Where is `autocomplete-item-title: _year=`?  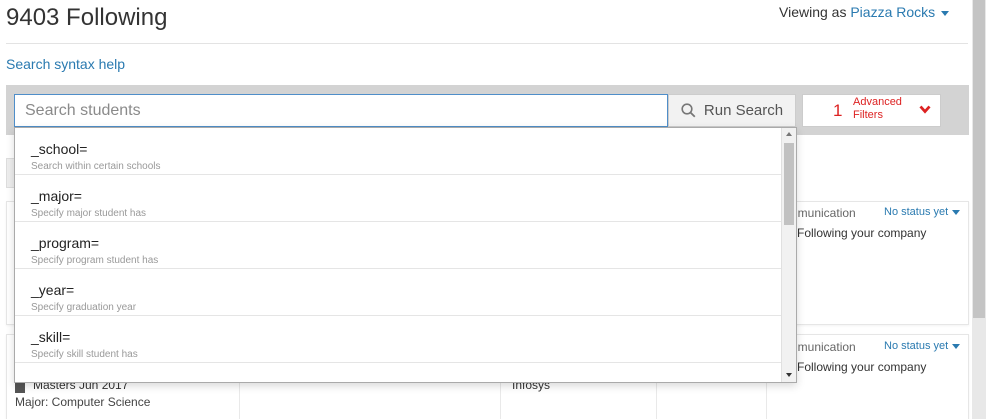 autocomplete-item-title: _year= is located at coordinates (53, 290).